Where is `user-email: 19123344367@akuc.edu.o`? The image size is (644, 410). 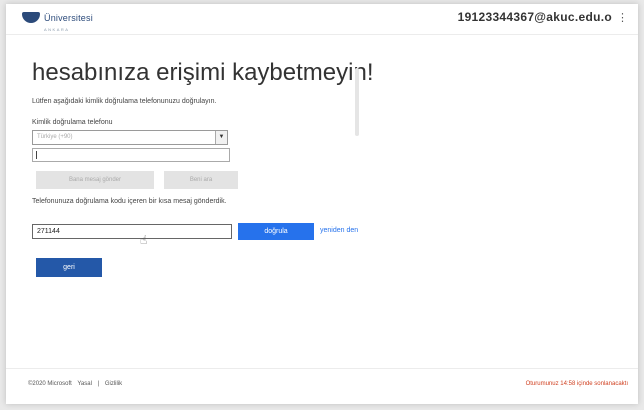
user-email: 19123344367@akuc.edu.o is located at coordinates (535, 17).